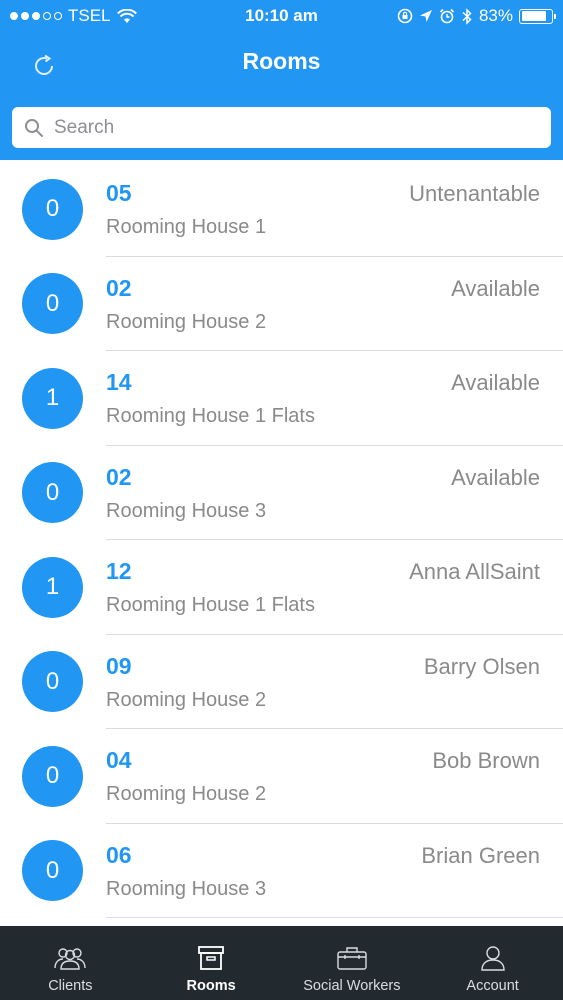 The image size is (563, 1000). What do you see at coordinates (425, 16) in the screenshot?
I see `location-icon` at bounding box center [425, 16].